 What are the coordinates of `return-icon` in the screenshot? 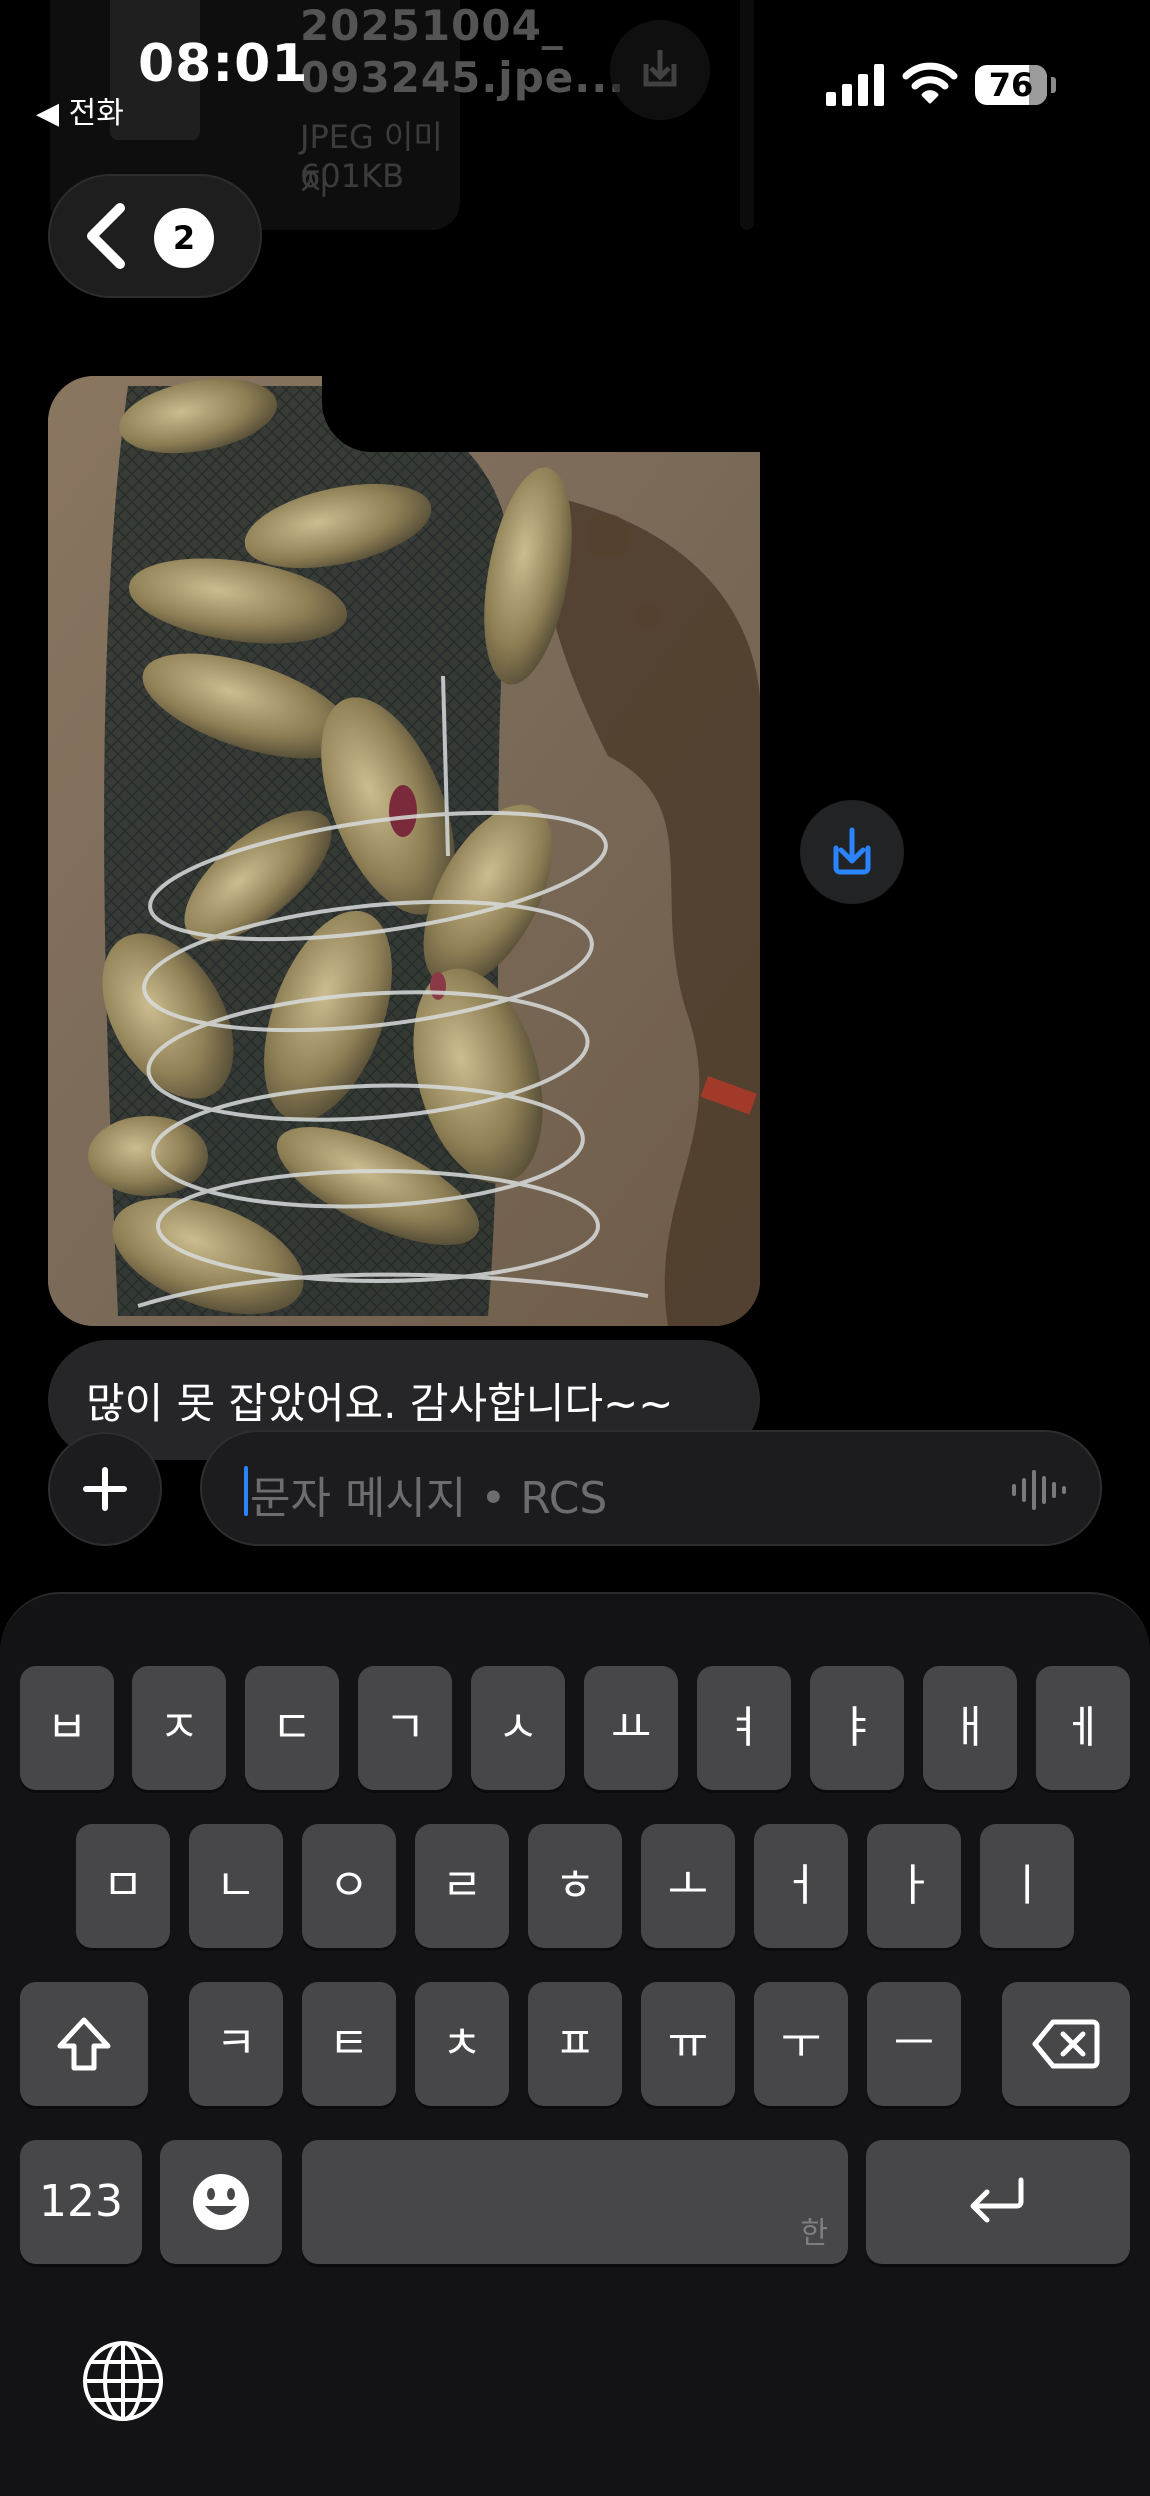 It's located at (997, 2200).